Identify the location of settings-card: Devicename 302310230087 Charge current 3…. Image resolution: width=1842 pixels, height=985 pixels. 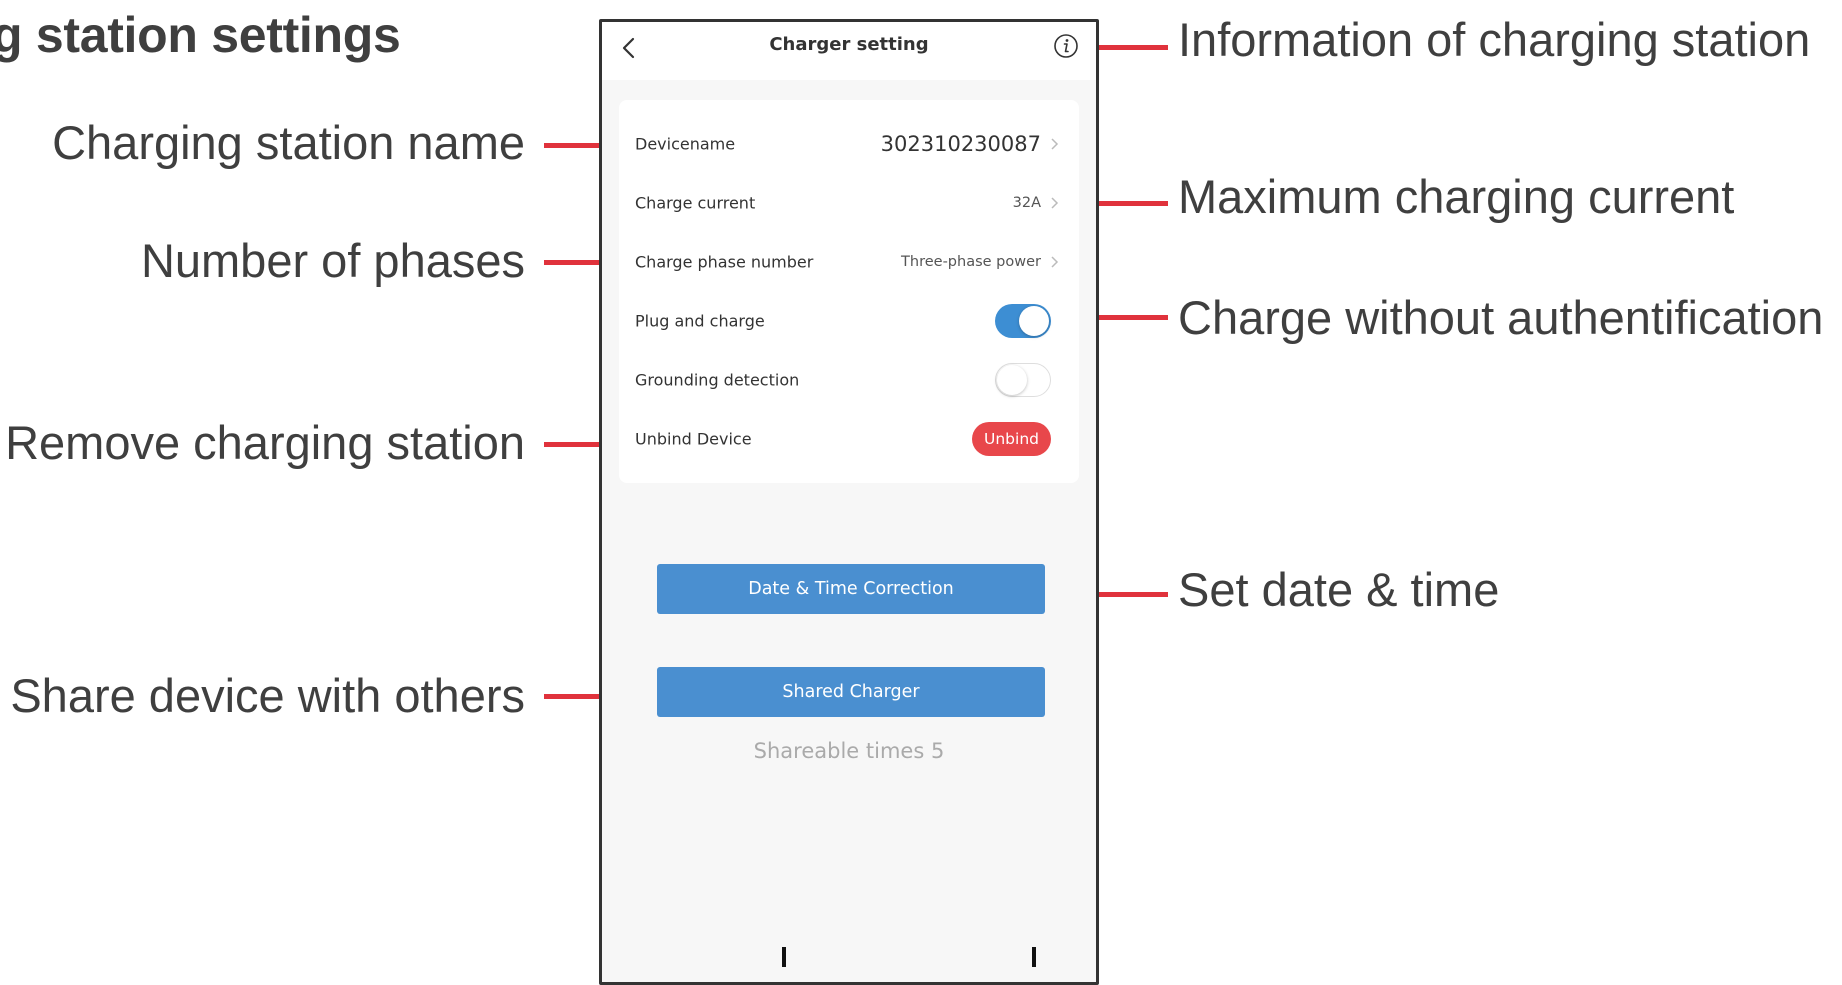
(849, 291).